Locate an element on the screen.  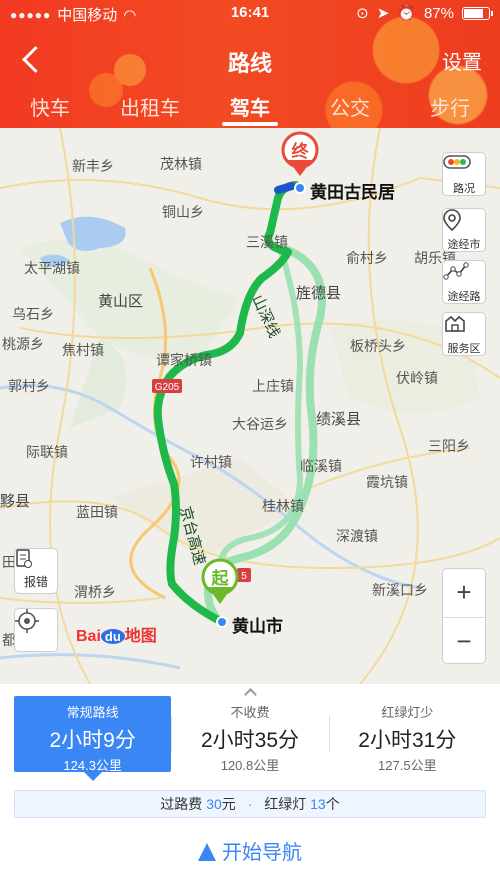
route-label: 不收费 is located at coordinates (250, 712).